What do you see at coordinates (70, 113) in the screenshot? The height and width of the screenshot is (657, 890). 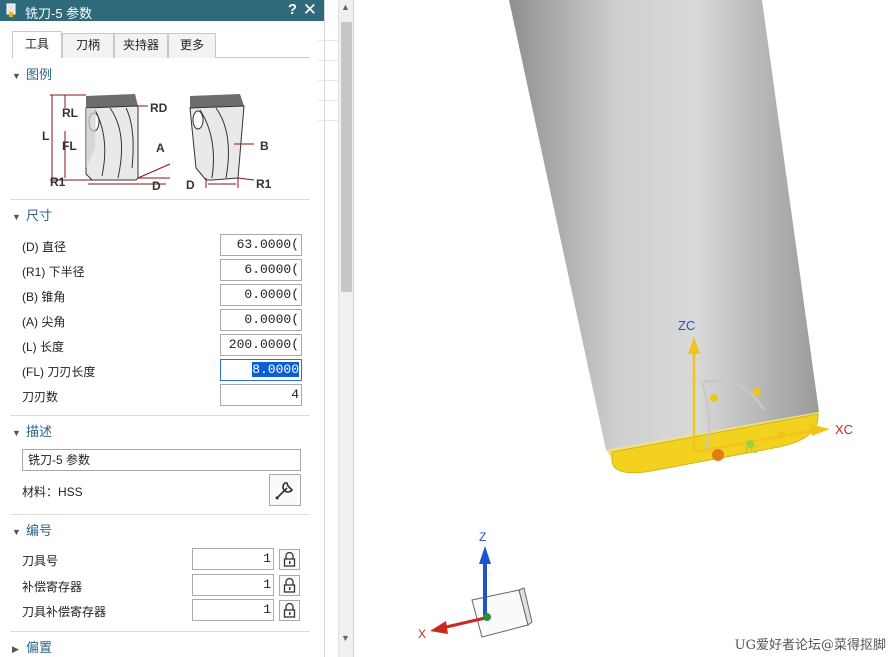 I see `legend-label-RL: RL` at bounding box center [70, 113].